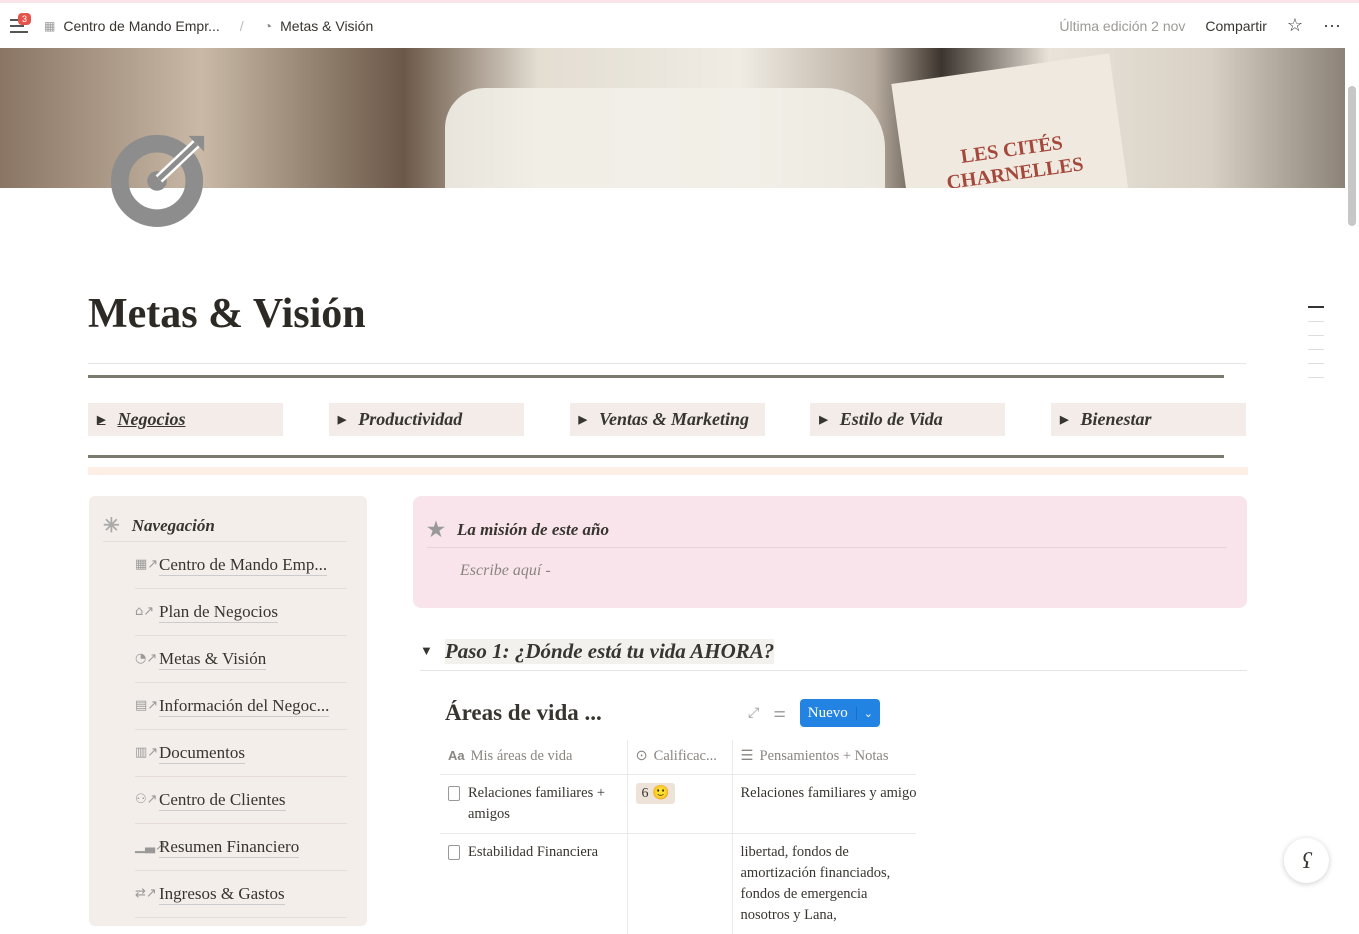 The image size is (1359, 934). Describe the element at coordinates (147, 752) in the screenshot. I see `files-link-icon: ▥↗` at that location.